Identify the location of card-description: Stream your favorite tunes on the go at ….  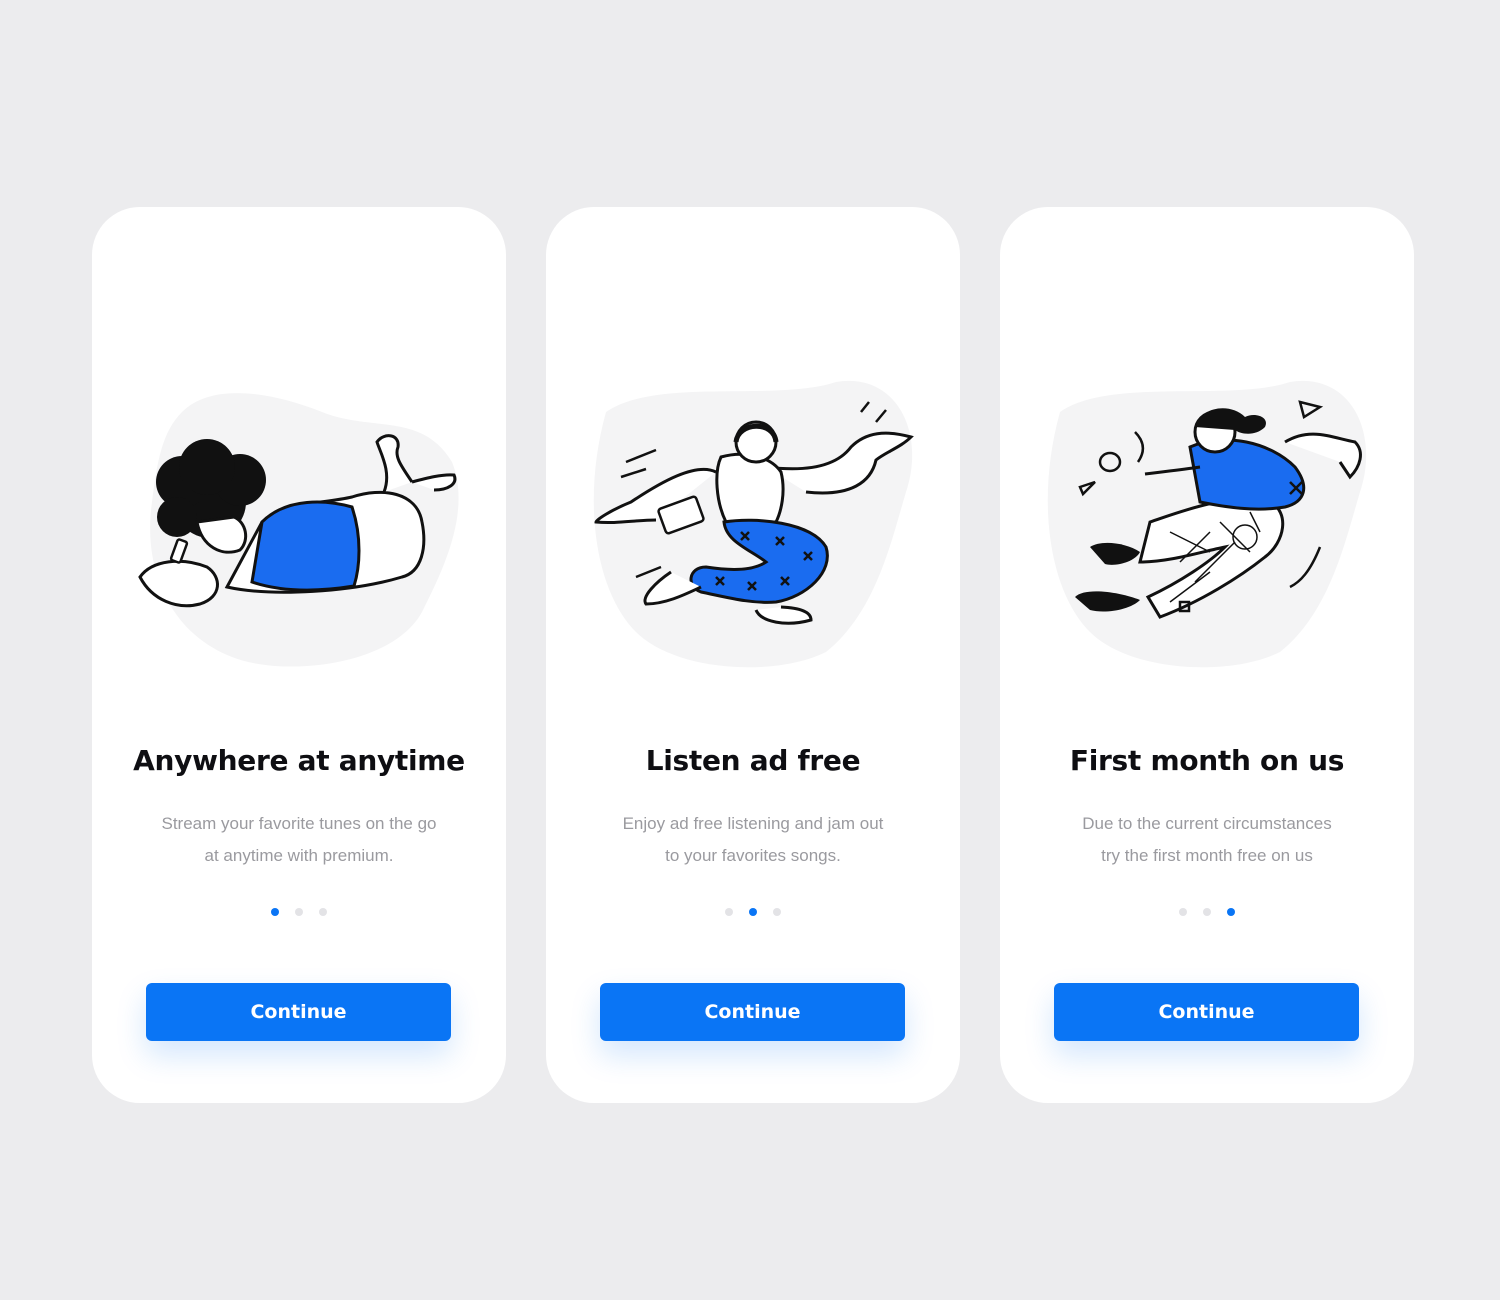
(299, 840).